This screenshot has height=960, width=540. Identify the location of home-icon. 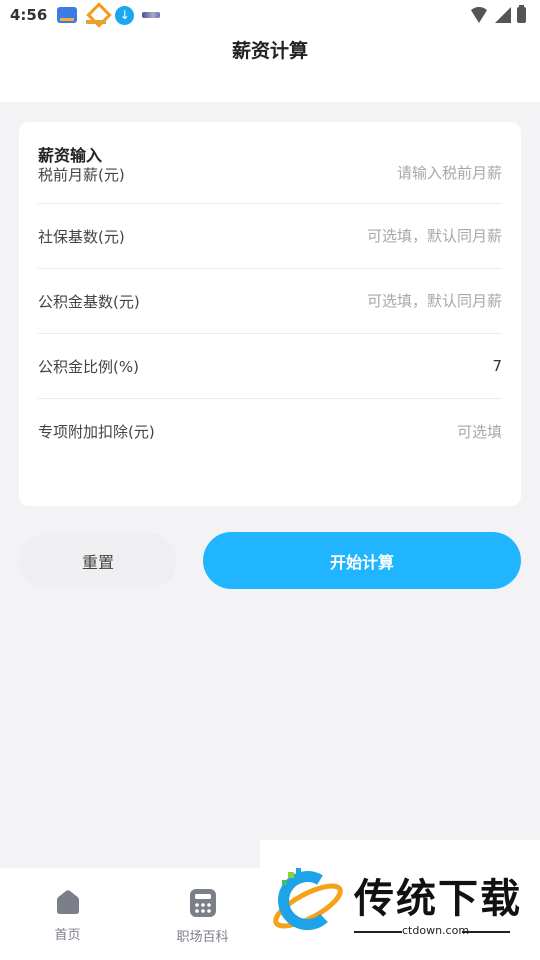
(67, 902).